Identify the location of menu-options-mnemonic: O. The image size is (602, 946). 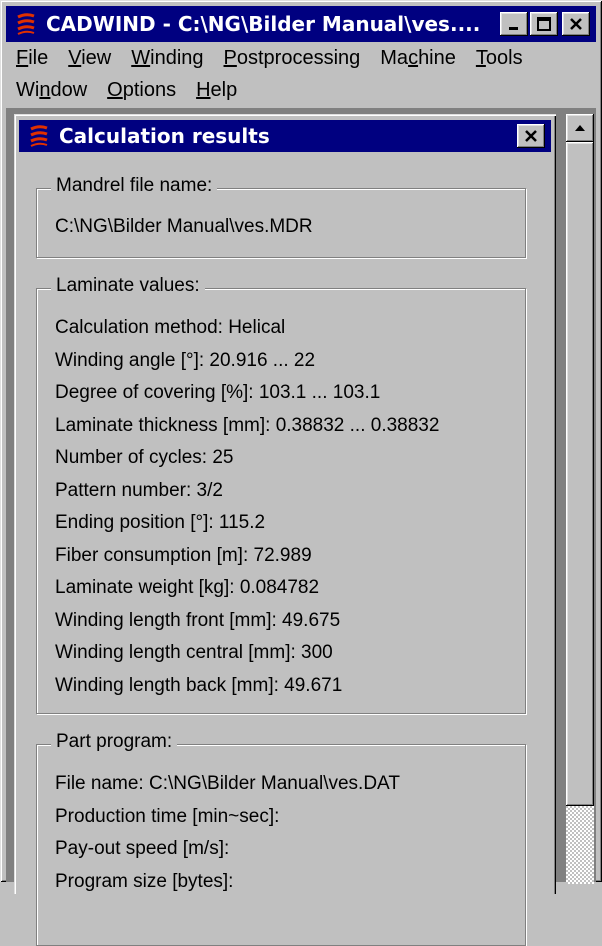
(115, 89).